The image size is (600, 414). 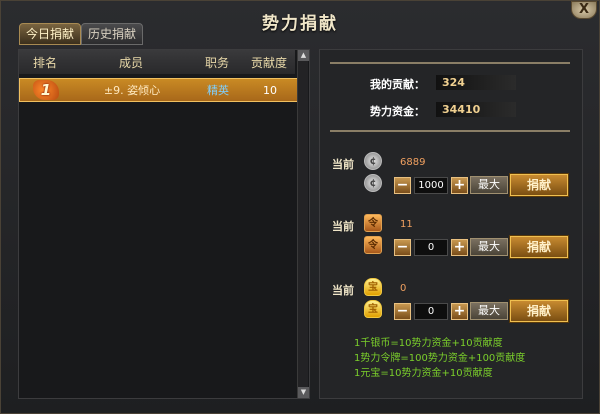 What do you see at coordinates (476, 82) in the screenshot?
I see `my-contribution-value: 324` at bounding box center [476, 82].